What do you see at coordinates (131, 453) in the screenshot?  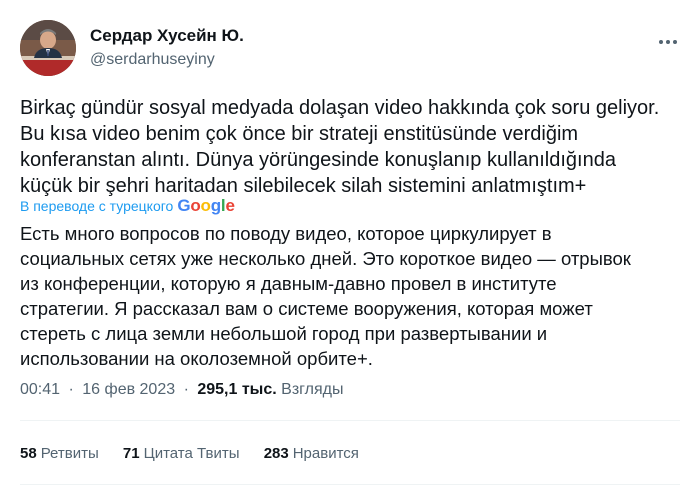 I see `quotes-count: 71` at bounding box center [131, 453].